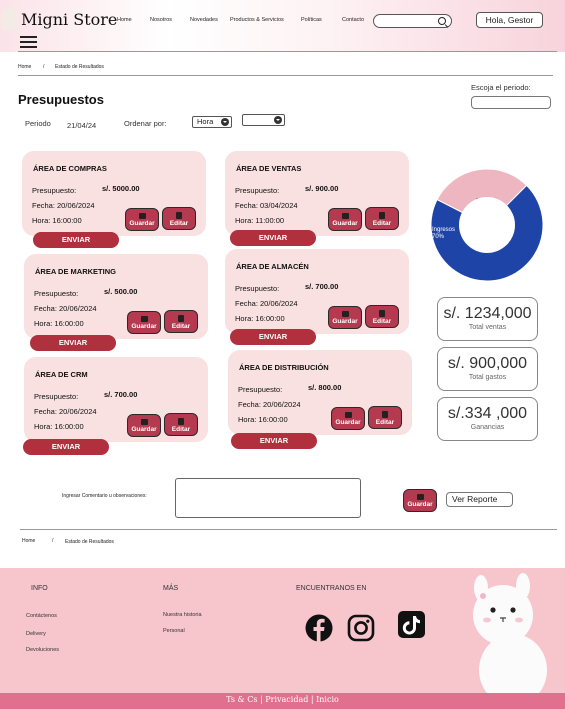 The height and width of the screenshot is (709, 565). I want to click on footer-link-contactenos: Contáctenos, so click(41, 616).